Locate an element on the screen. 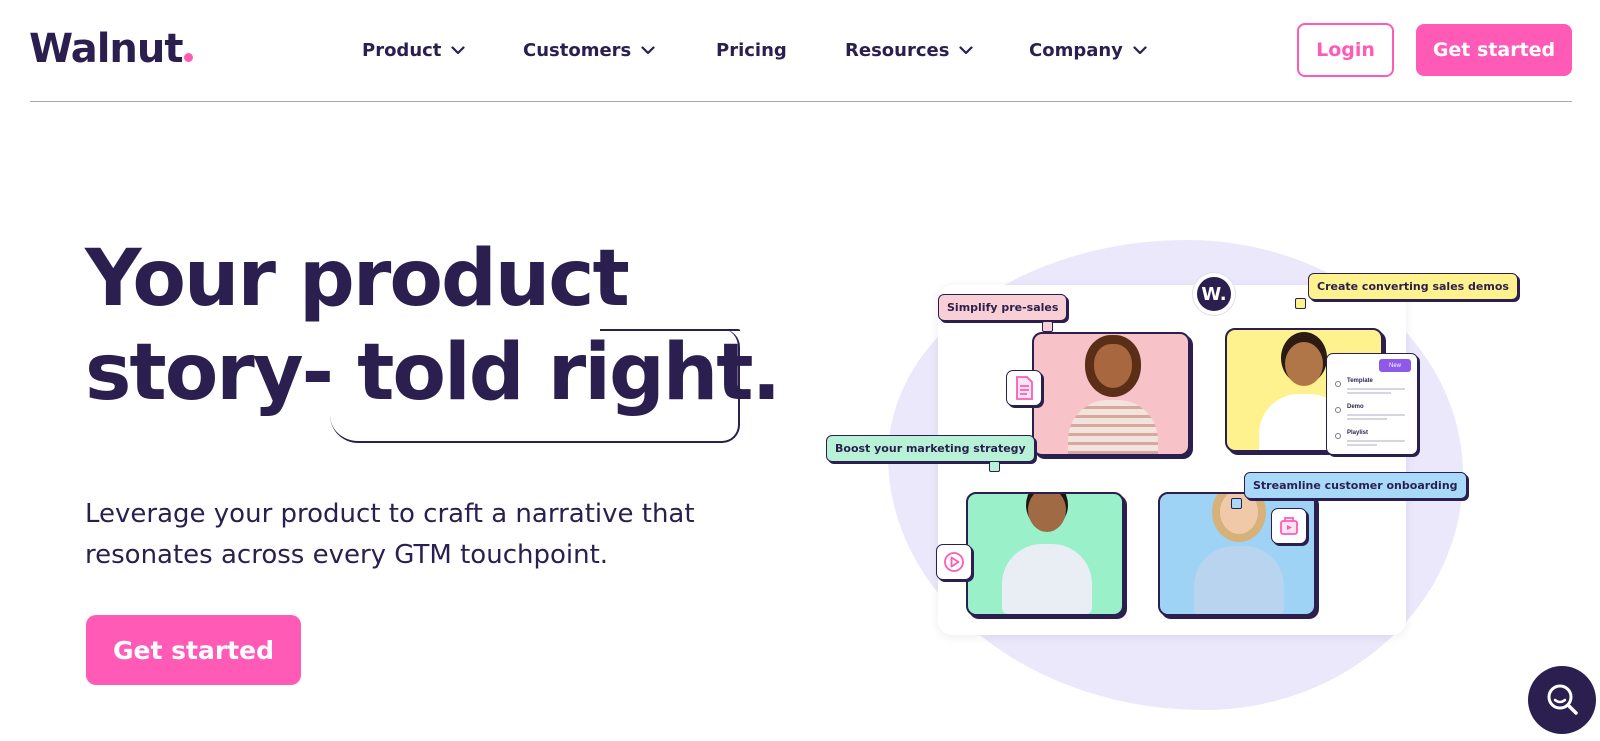 This screenshot has height=741, width=1600. nav-label-company: Company is located at coordinates (1076, 50).